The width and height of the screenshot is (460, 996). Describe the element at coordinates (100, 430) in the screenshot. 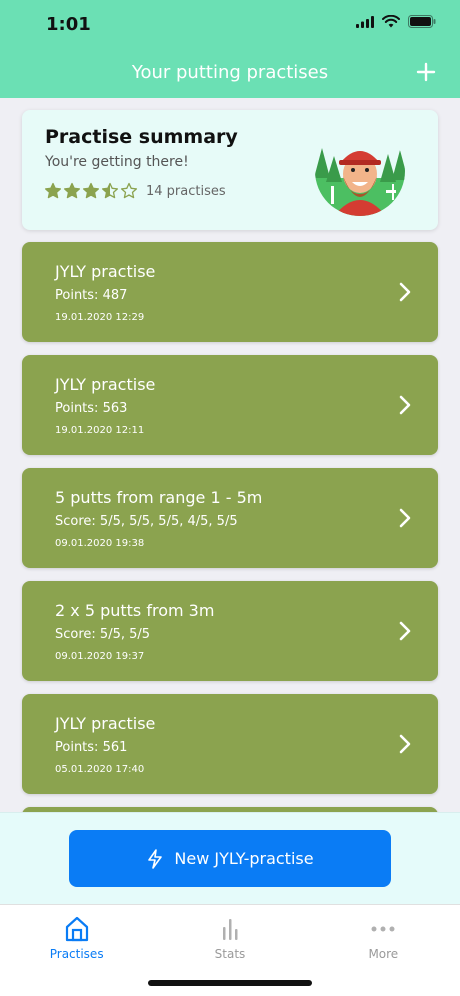

I see `practice-date: 19.01.2020 12:11` at that location.